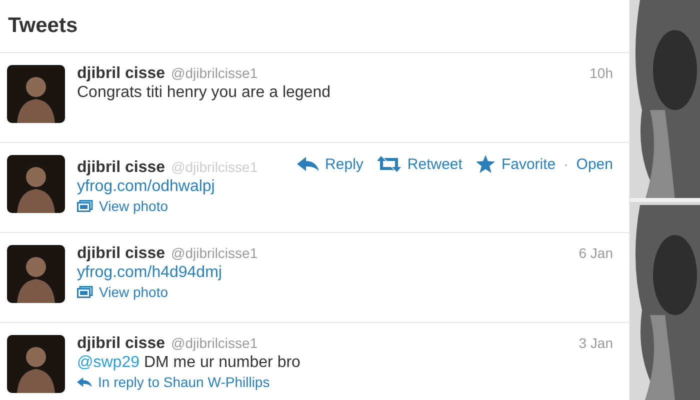 The width and height of the screenshot is (700, 400). Describe the element at coordinates (108, 362) in the screenshot. I see `mention-link: @swp29` at that location.